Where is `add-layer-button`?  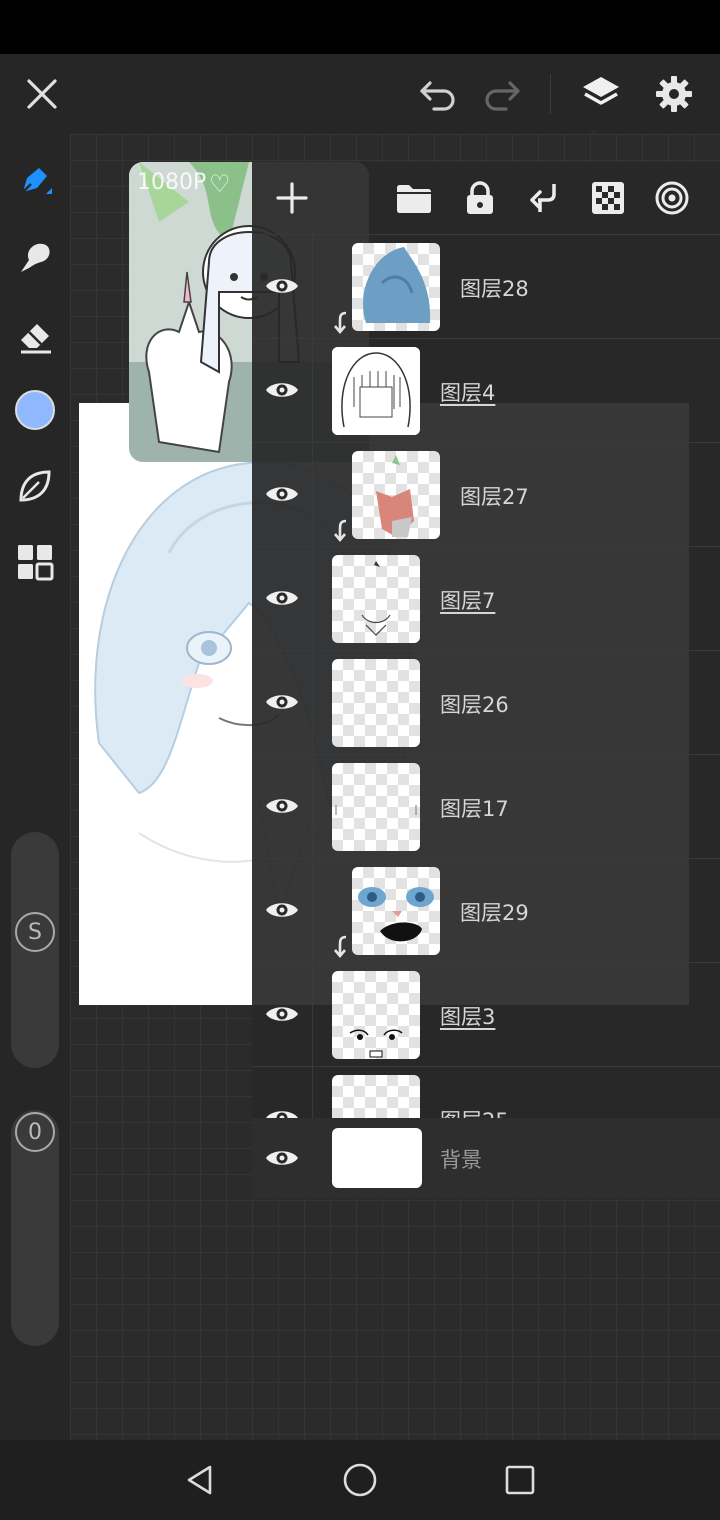
add-layer-button is located at coordinates (292, 198).